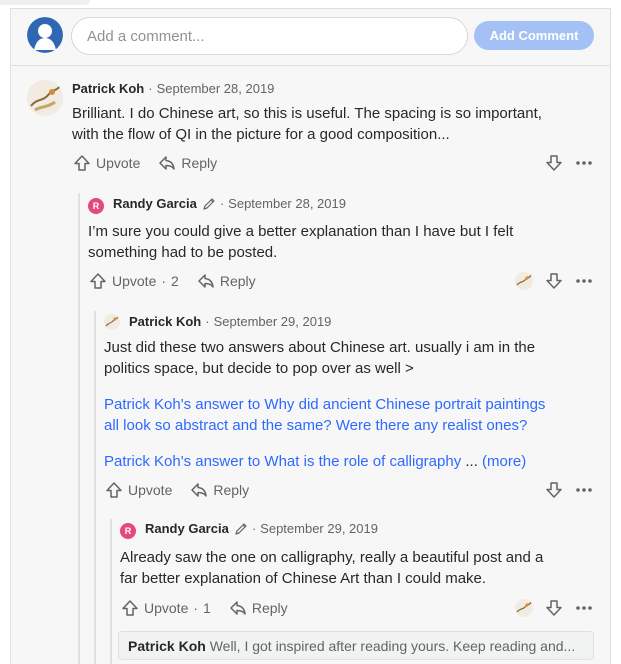 This screenshot has height=664, width=621. Describe the element at coordinates (167, 646) in the screenshot. I see `preview-author: Patrick Koh` at that location.